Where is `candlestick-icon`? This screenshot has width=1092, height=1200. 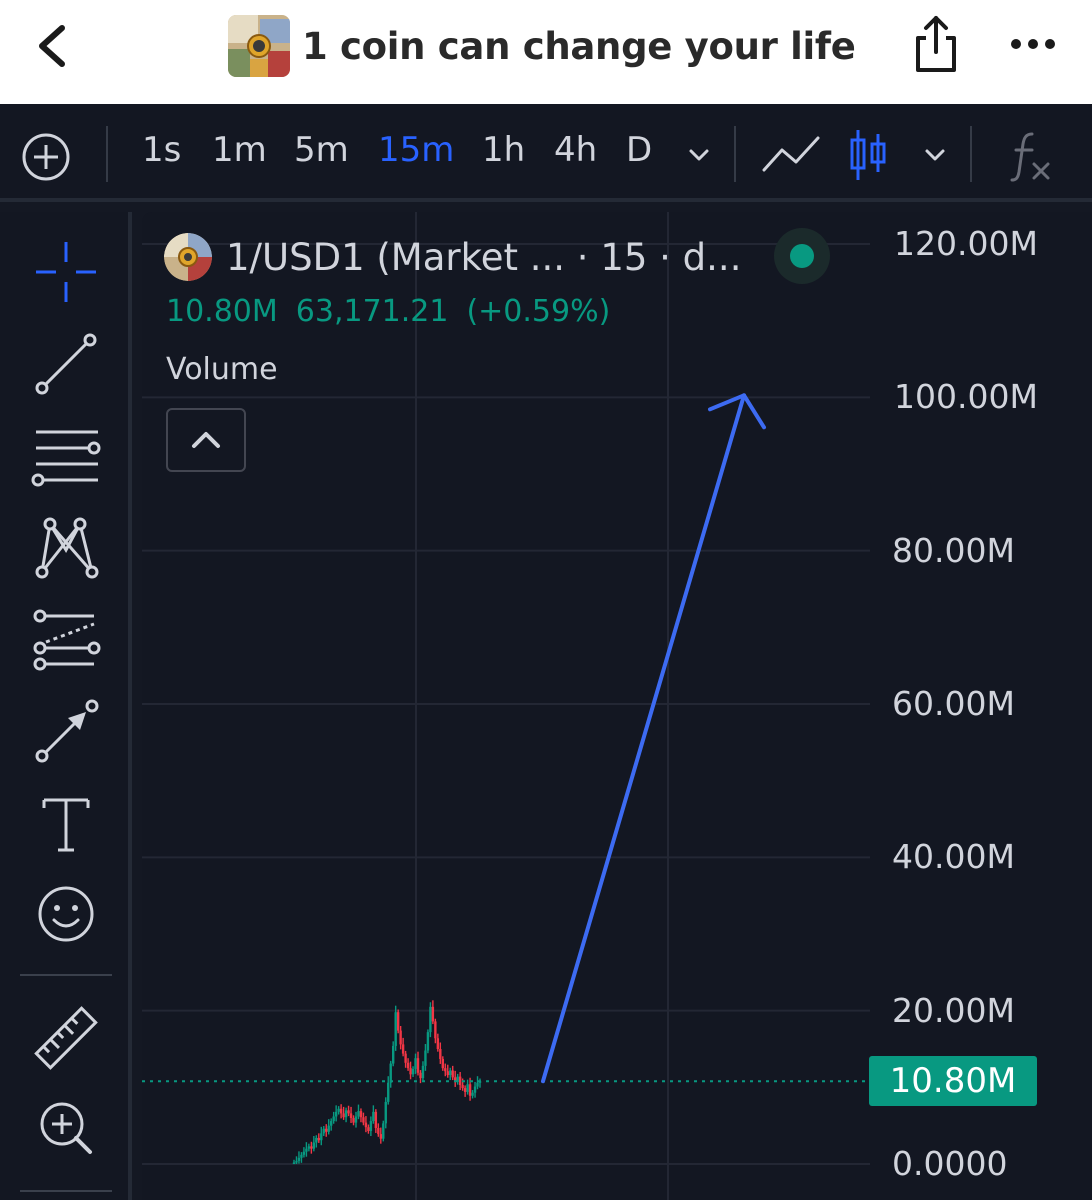
candlestick-icon is located at coordinates (868, 155).